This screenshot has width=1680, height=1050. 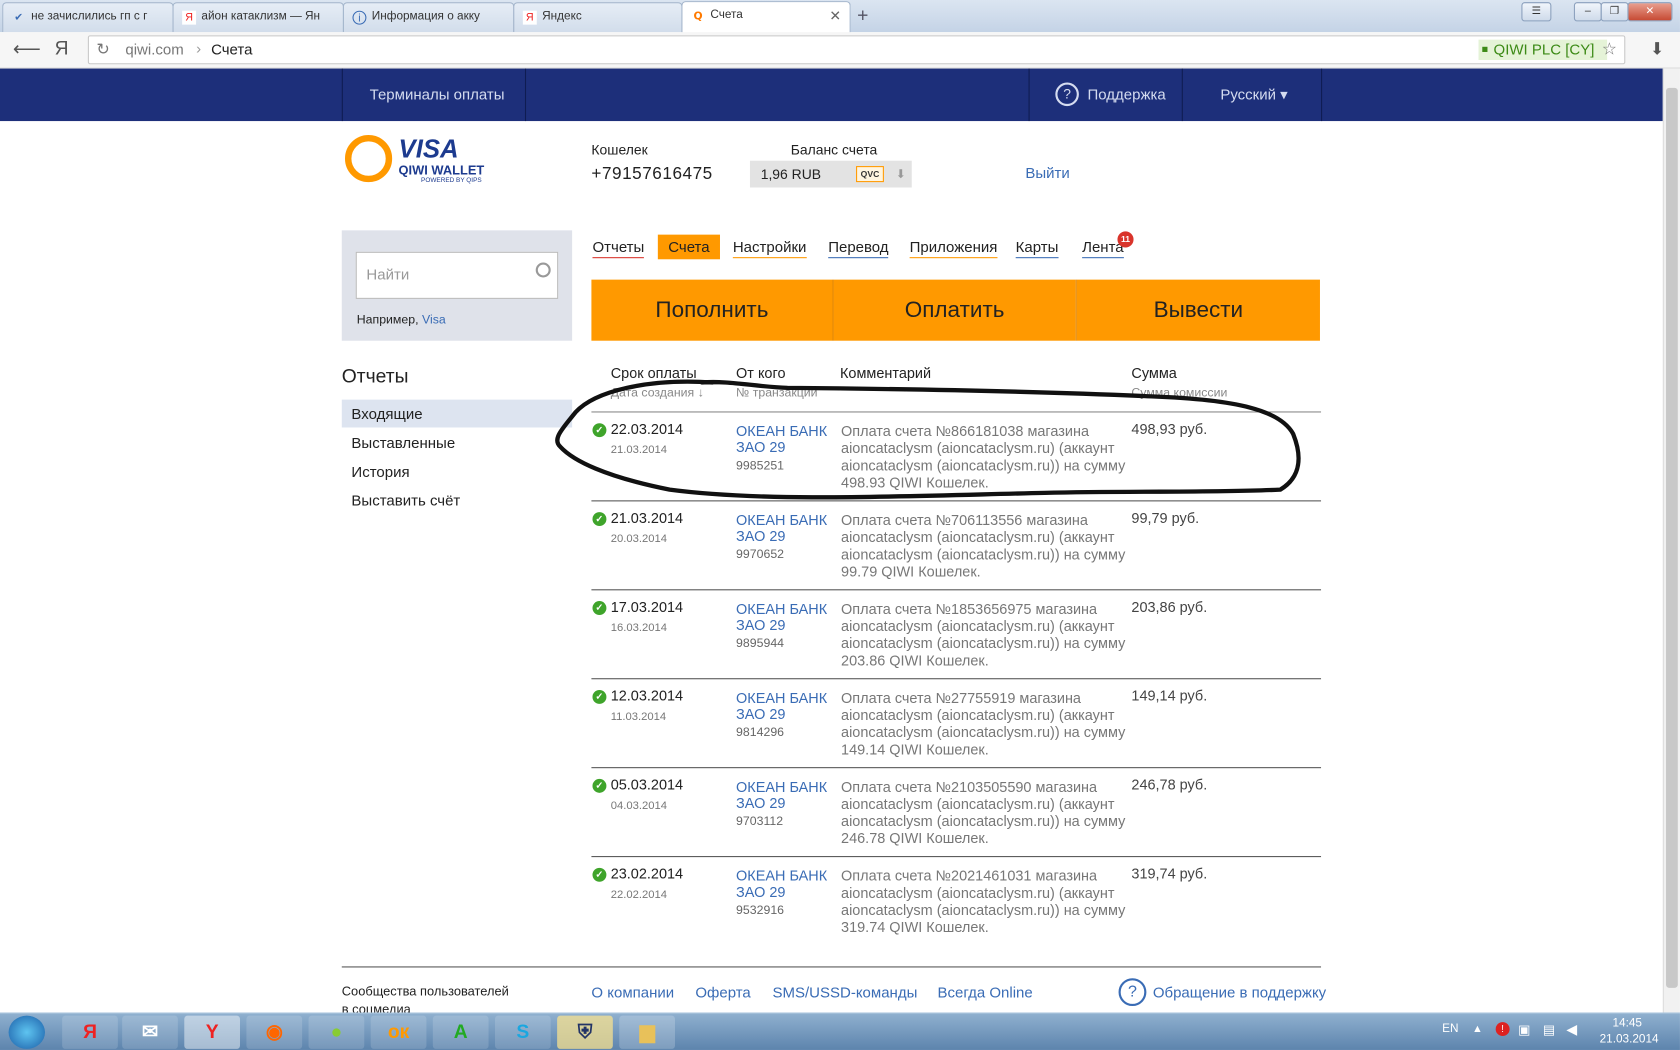 I want to click on power-icon: ▤, so click(x=1549, y=1029).